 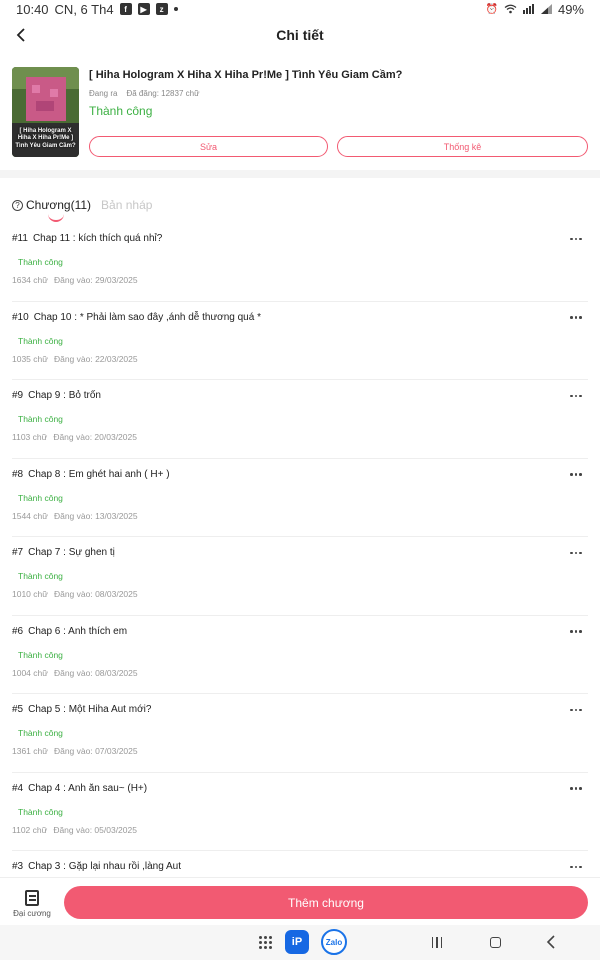 I want to click on chapter-title-line: #9 Chap 9 : Bỏ trốn, so click(x=56, y=395).